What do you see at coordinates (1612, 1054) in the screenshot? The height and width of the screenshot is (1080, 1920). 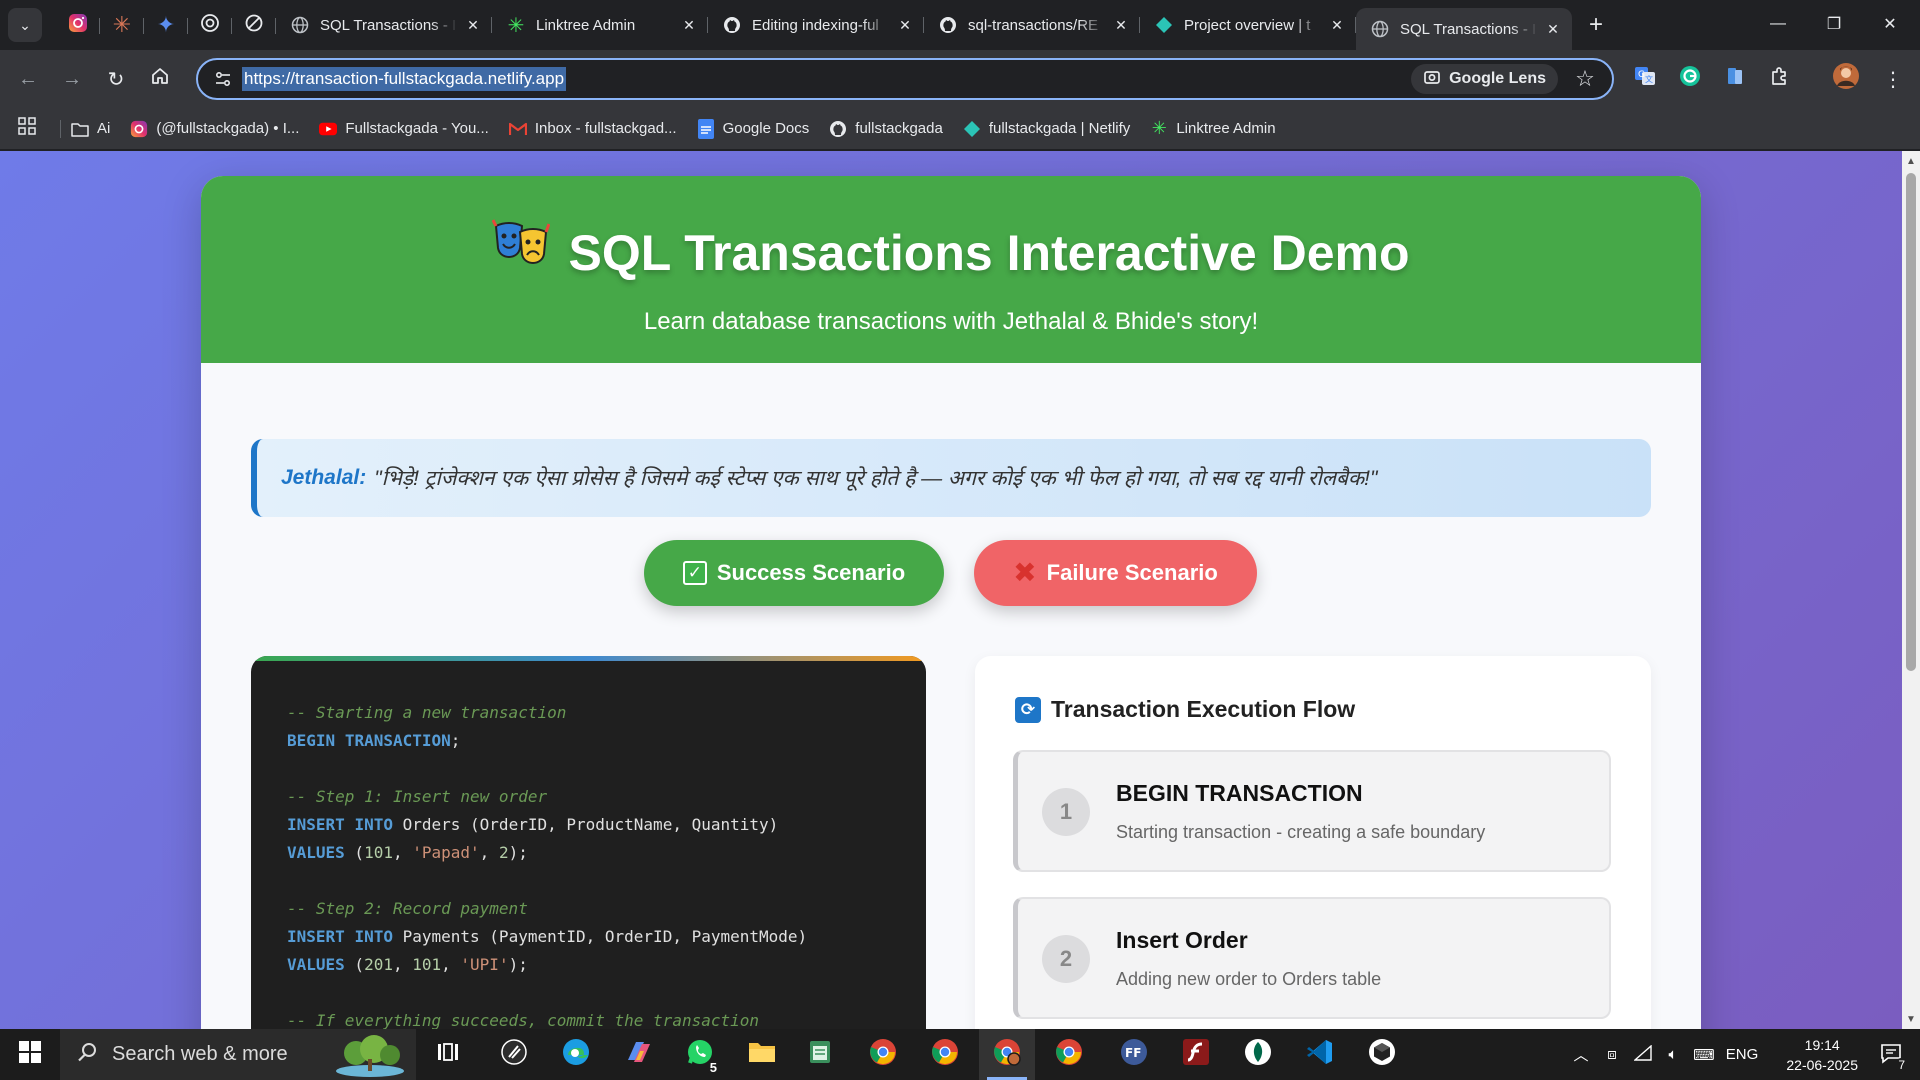 I see `meet-now-icon: ⧈` at bounding box center [1612, 1054].